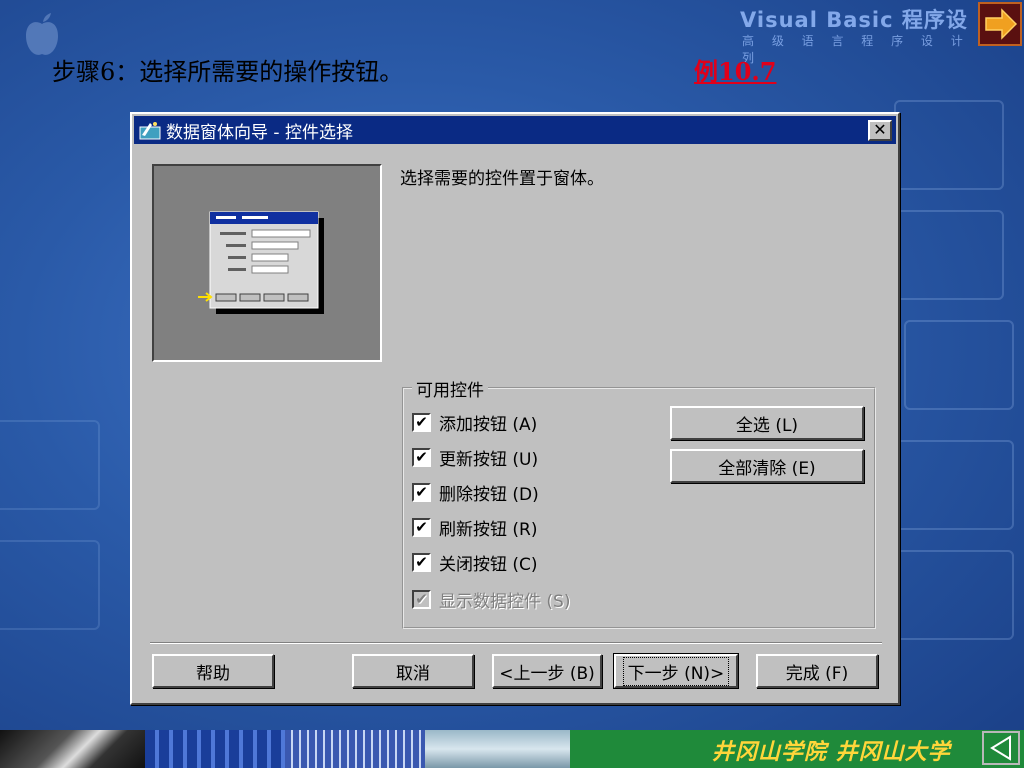 Image resolution: width=1024 pixels, height=768 pixels. Describe the element at coordinates (489, 460) in the screenshot. I see `checkbox-label: 更新按钮 (U)` at that location.